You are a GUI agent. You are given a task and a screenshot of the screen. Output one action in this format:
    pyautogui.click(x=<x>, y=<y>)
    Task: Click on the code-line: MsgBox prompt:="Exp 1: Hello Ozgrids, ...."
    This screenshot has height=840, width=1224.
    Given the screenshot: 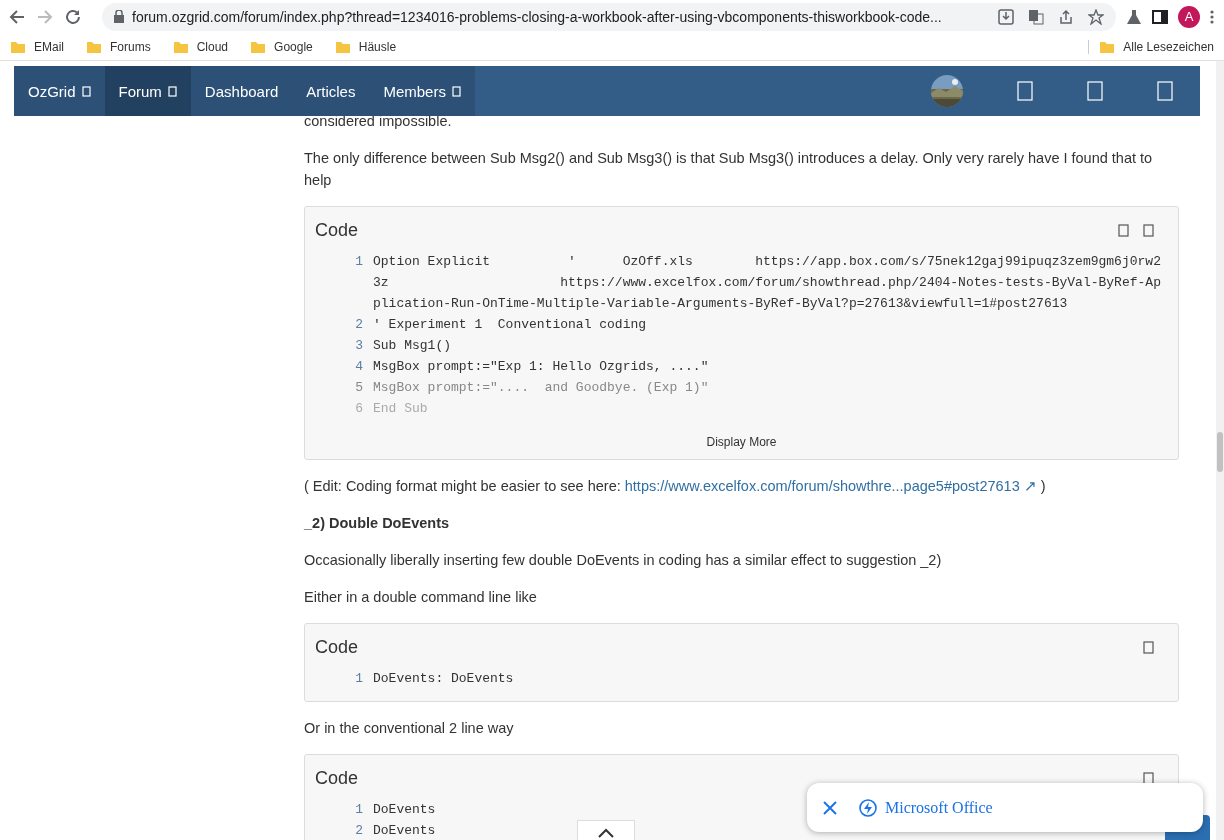 What is the action you would take?
    pyautogui.click(x=541, y=367)
    